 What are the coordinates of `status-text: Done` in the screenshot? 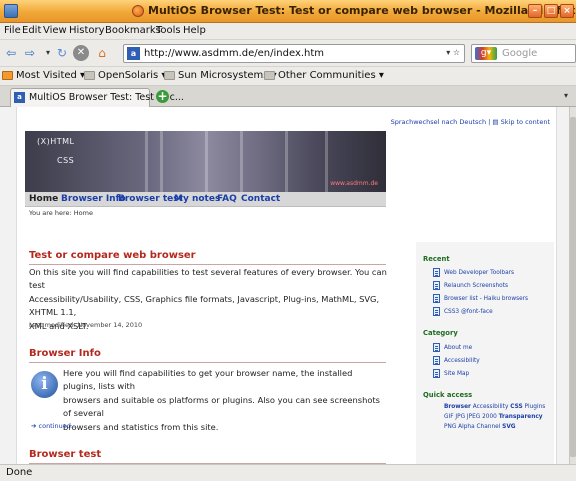 It's located at (19, 472).